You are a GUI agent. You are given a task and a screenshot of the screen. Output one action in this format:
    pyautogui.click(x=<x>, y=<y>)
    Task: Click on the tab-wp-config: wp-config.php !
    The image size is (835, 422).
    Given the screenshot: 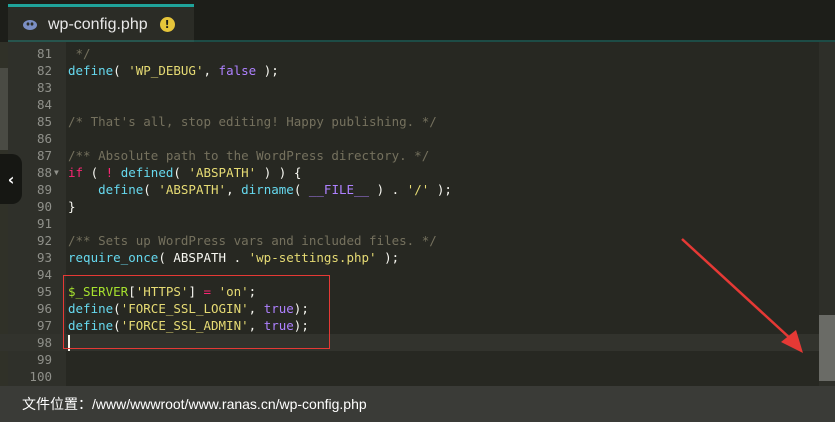 What is the action you would take?
    pyautogui.click(x=101, y=23)
    